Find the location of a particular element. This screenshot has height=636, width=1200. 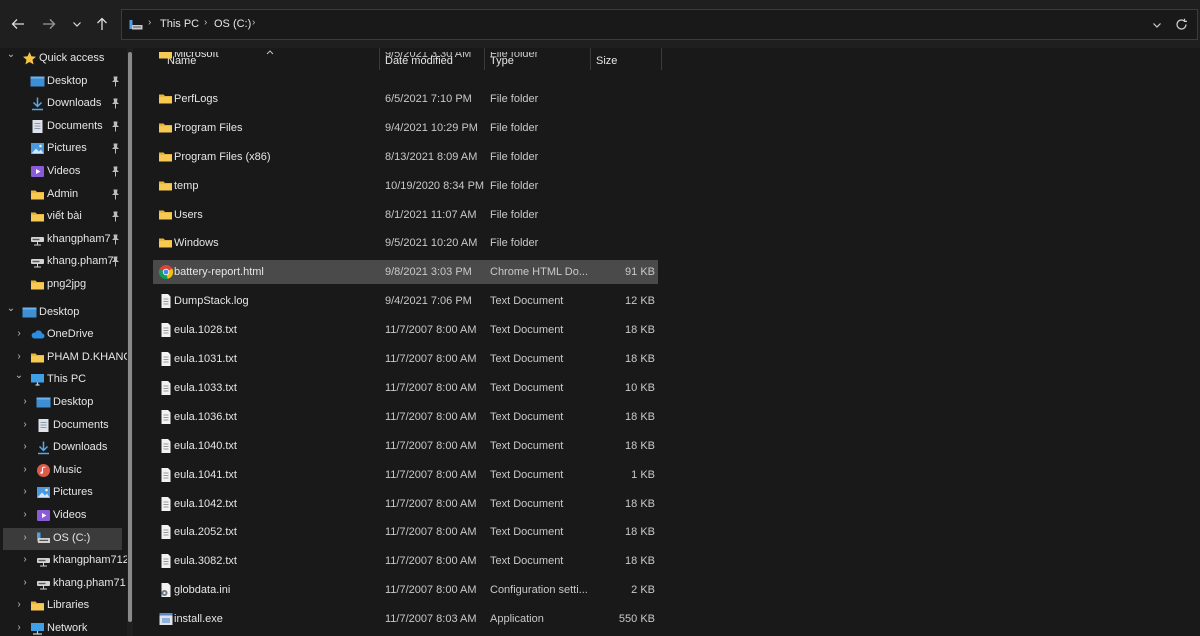

nav-item: › Pictures is located at coordinates (64, 493).